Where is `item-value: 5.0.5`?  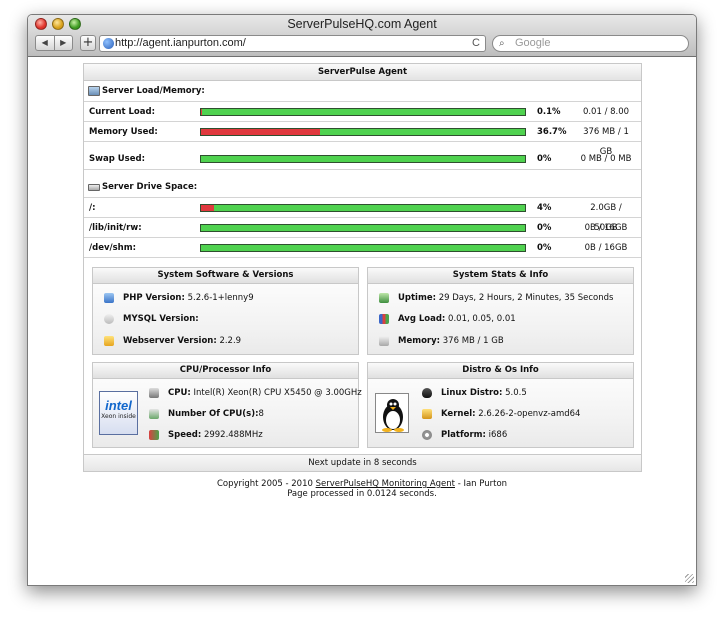
item-value: 5.0.5 is located at coordinates (516, 393).